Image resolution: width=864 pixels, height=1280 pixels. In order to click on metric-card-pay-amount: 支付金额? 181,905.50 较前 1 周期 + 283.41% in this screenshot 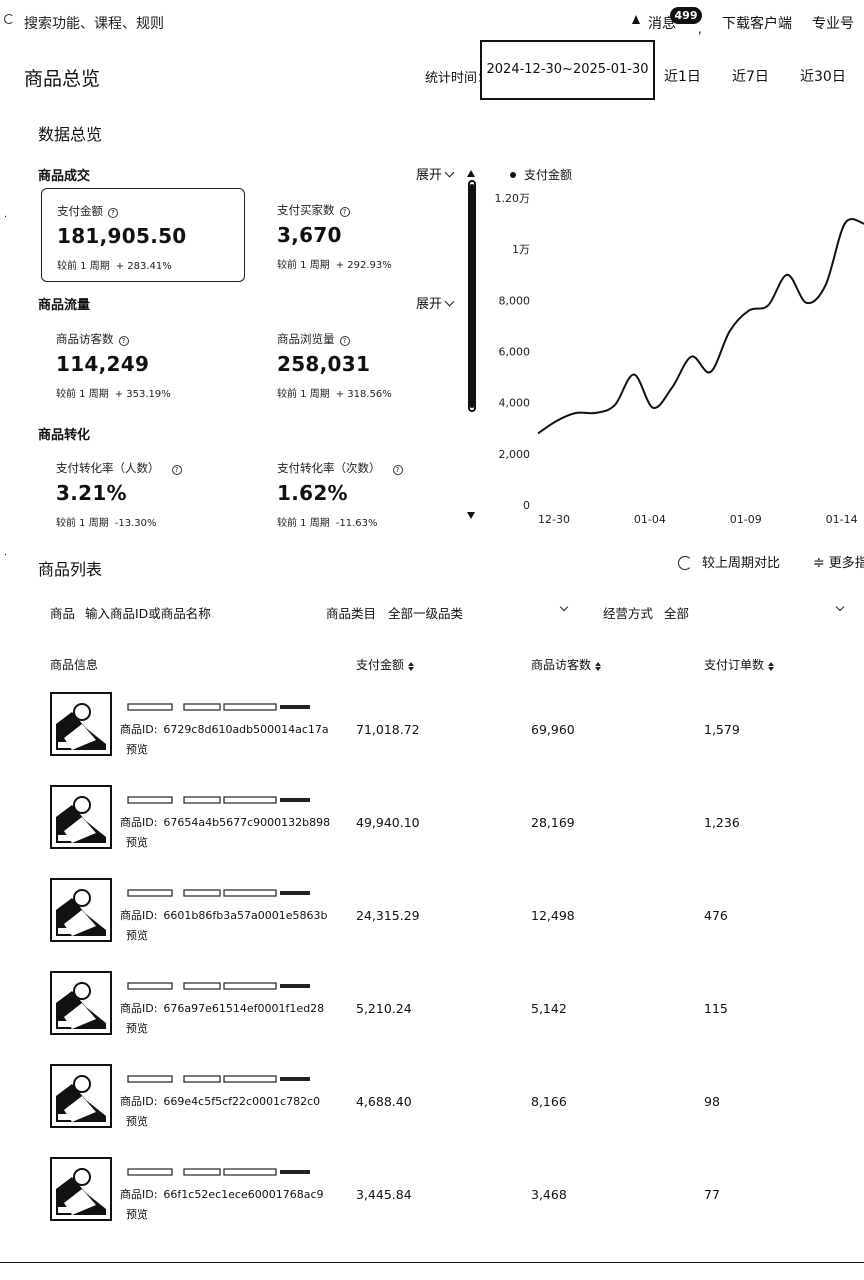, I will do `click(143, 235)`.